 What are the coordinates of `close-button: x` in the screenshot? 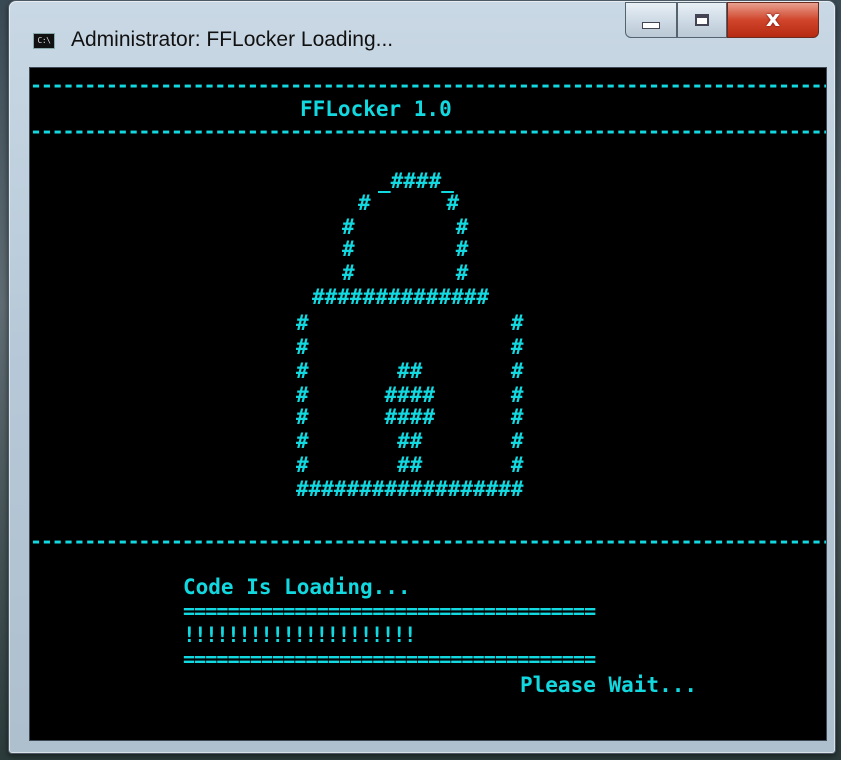 It's located at (773, 20).